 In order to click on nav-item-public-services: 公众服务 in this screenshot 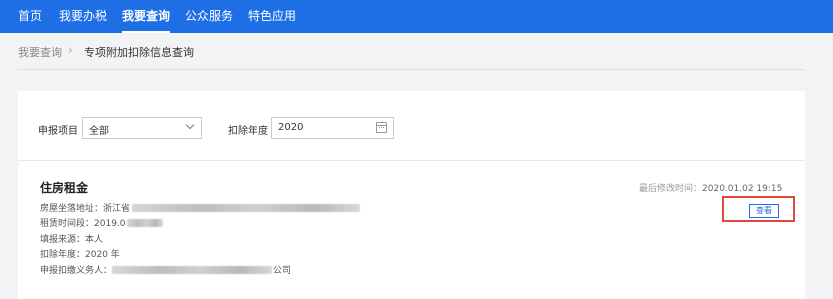, I will do `click(209, 16)`.